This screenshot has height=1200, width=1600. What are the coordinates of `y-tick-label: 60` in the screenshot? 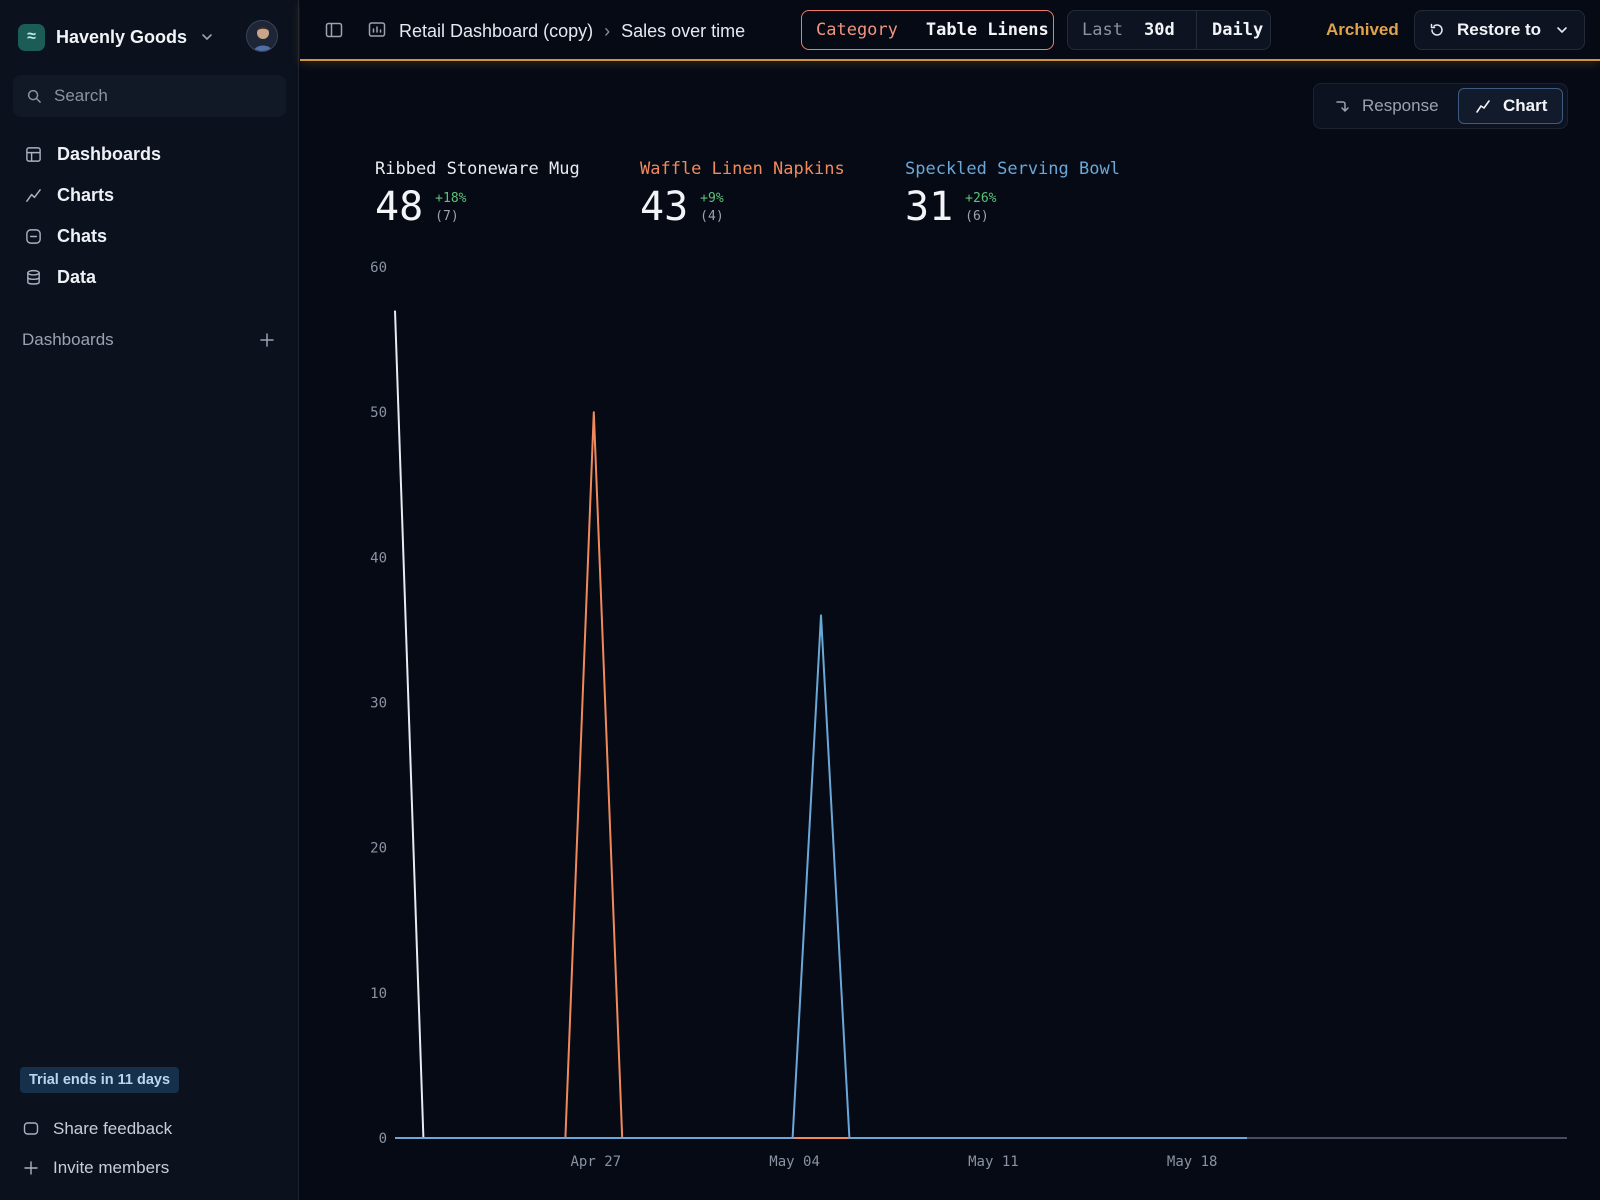 It's located at (378, 268).